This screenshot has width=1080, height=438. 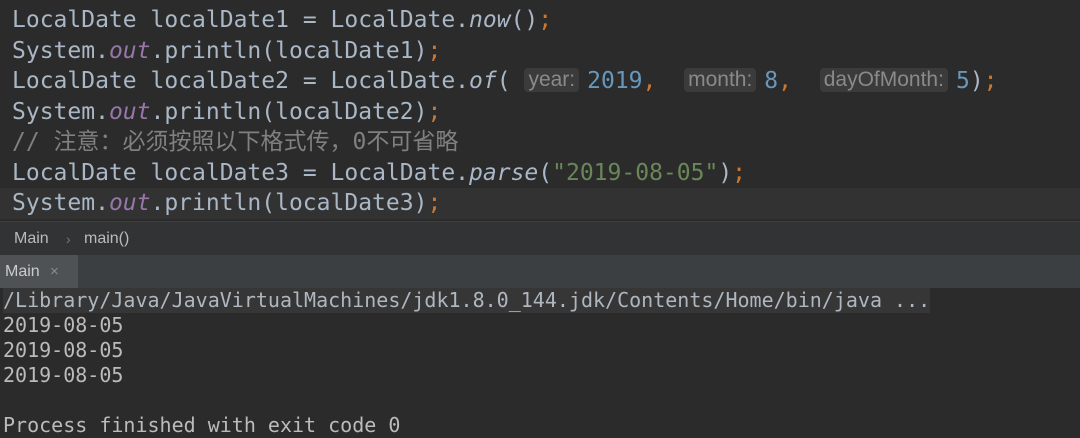 What do you see at coordinates (219, 81) in the screenshot?
I see `variable-name: localDate2` at bounding box center [219, 81].